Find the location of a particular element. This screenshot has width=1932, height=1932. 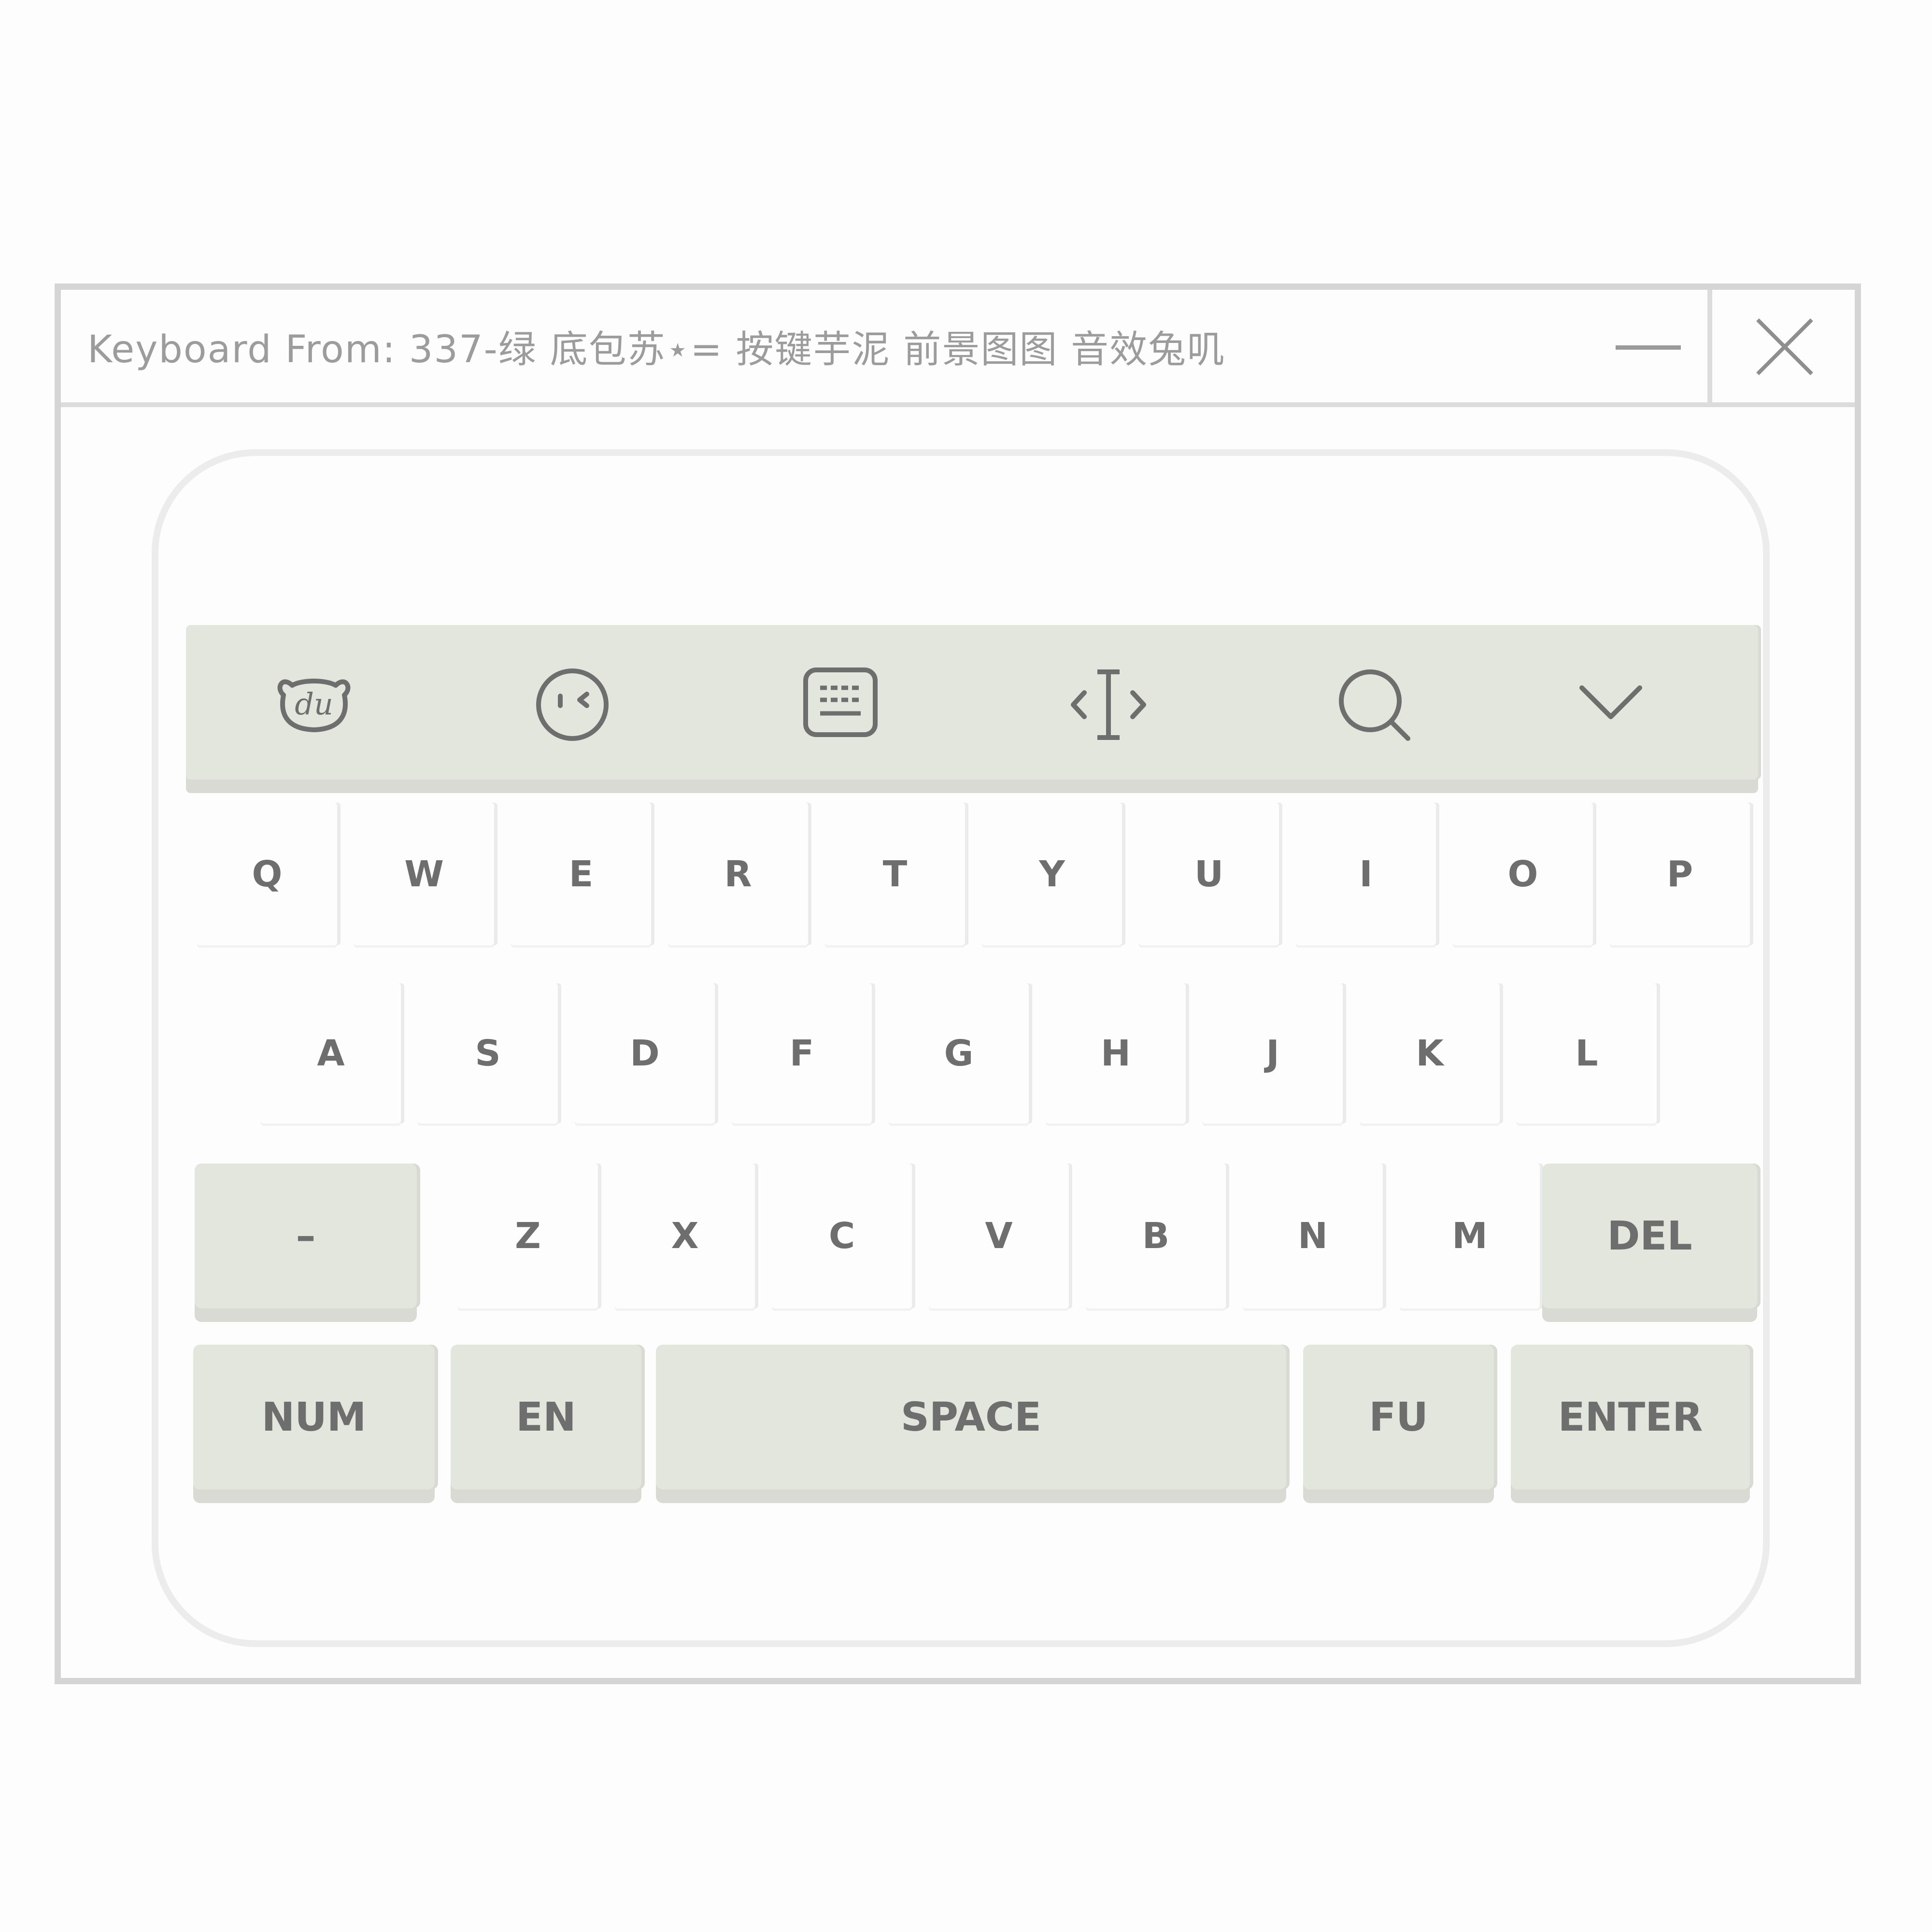

key-g: G is located at coordinates (959, 1053).